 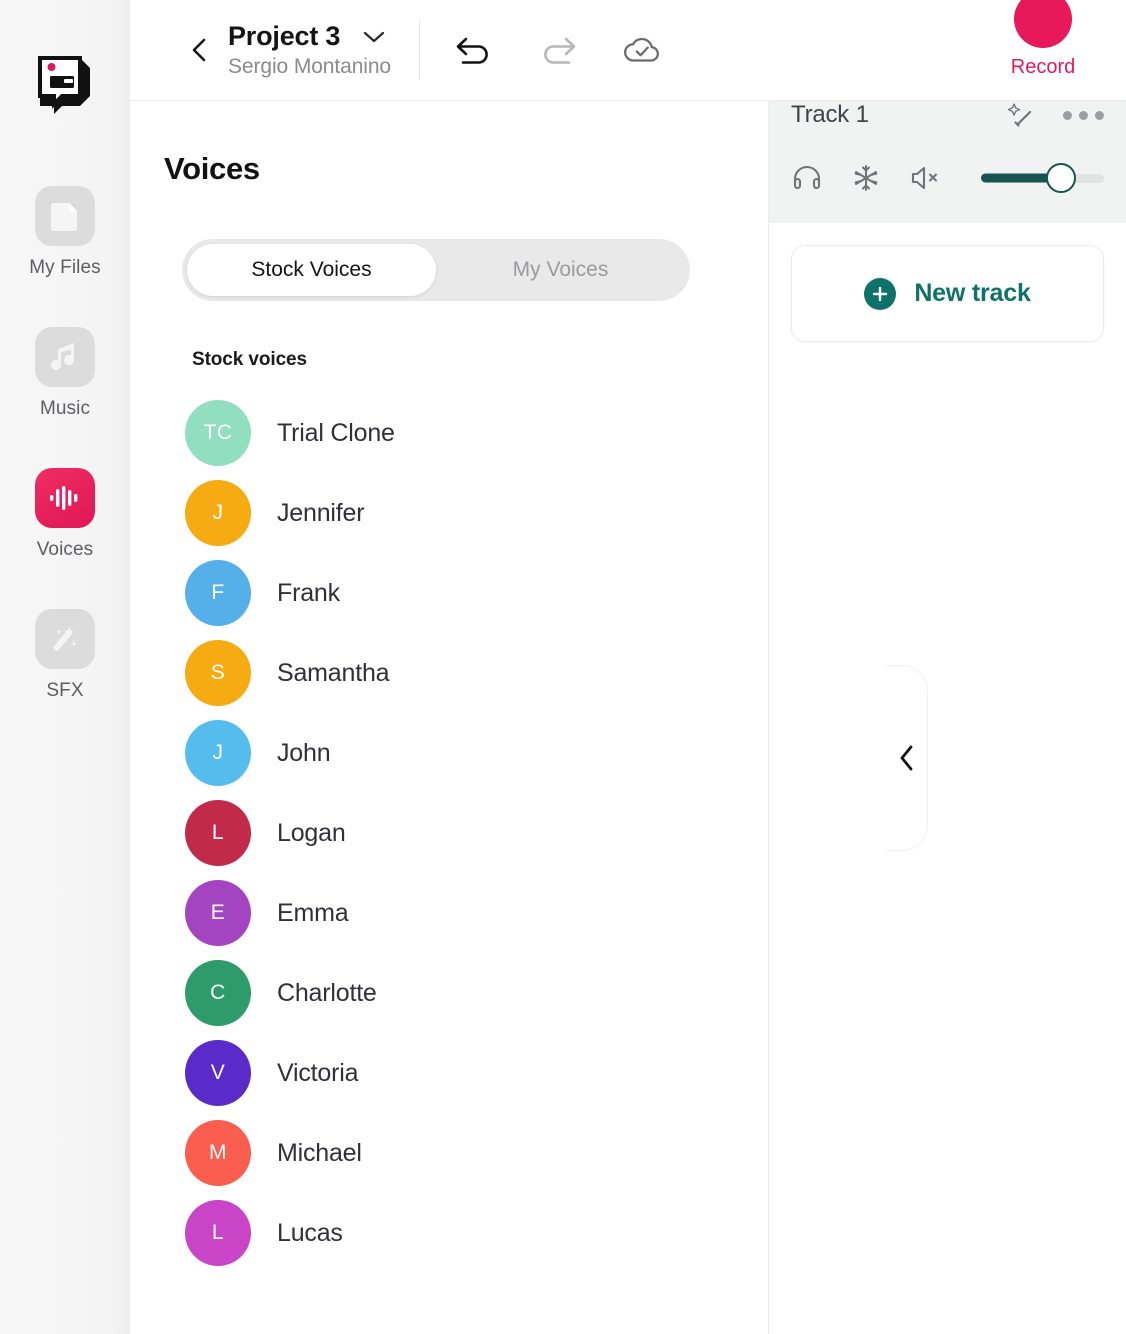 I want to click on voice-list-item: M Michael, so click(x=449, y=1153).